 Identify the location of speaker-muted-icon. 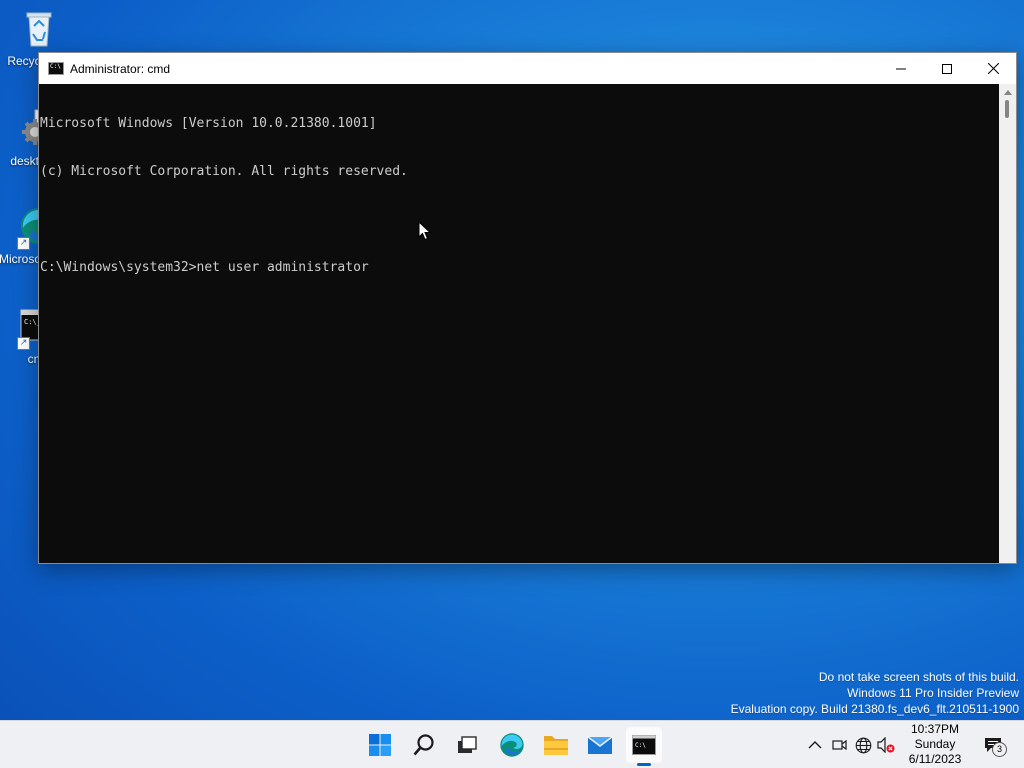
(886, 745).